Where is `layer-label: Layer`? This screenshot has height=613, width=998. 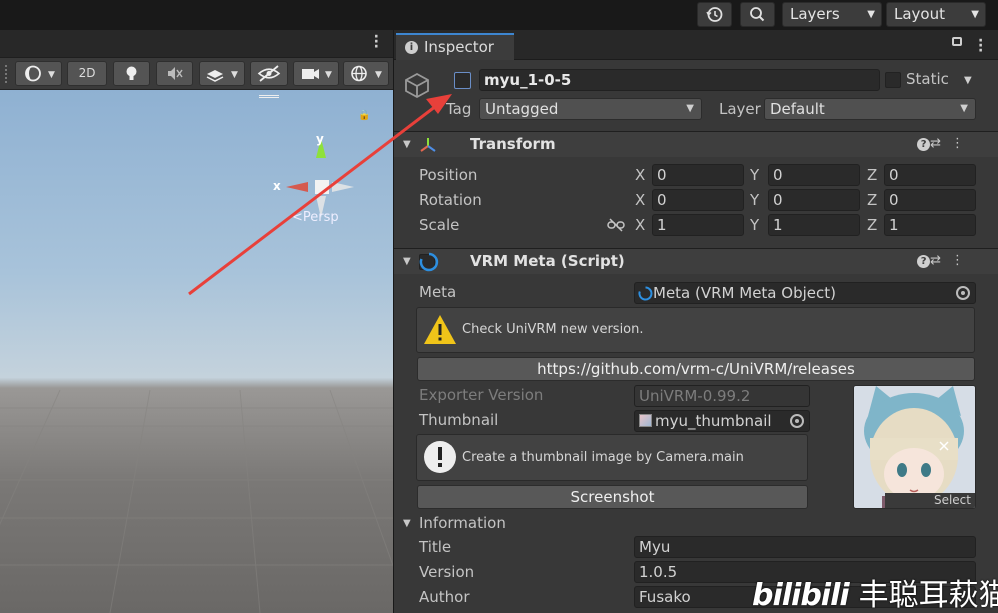
layer-label: Layer is located at coordinates (740, 109).